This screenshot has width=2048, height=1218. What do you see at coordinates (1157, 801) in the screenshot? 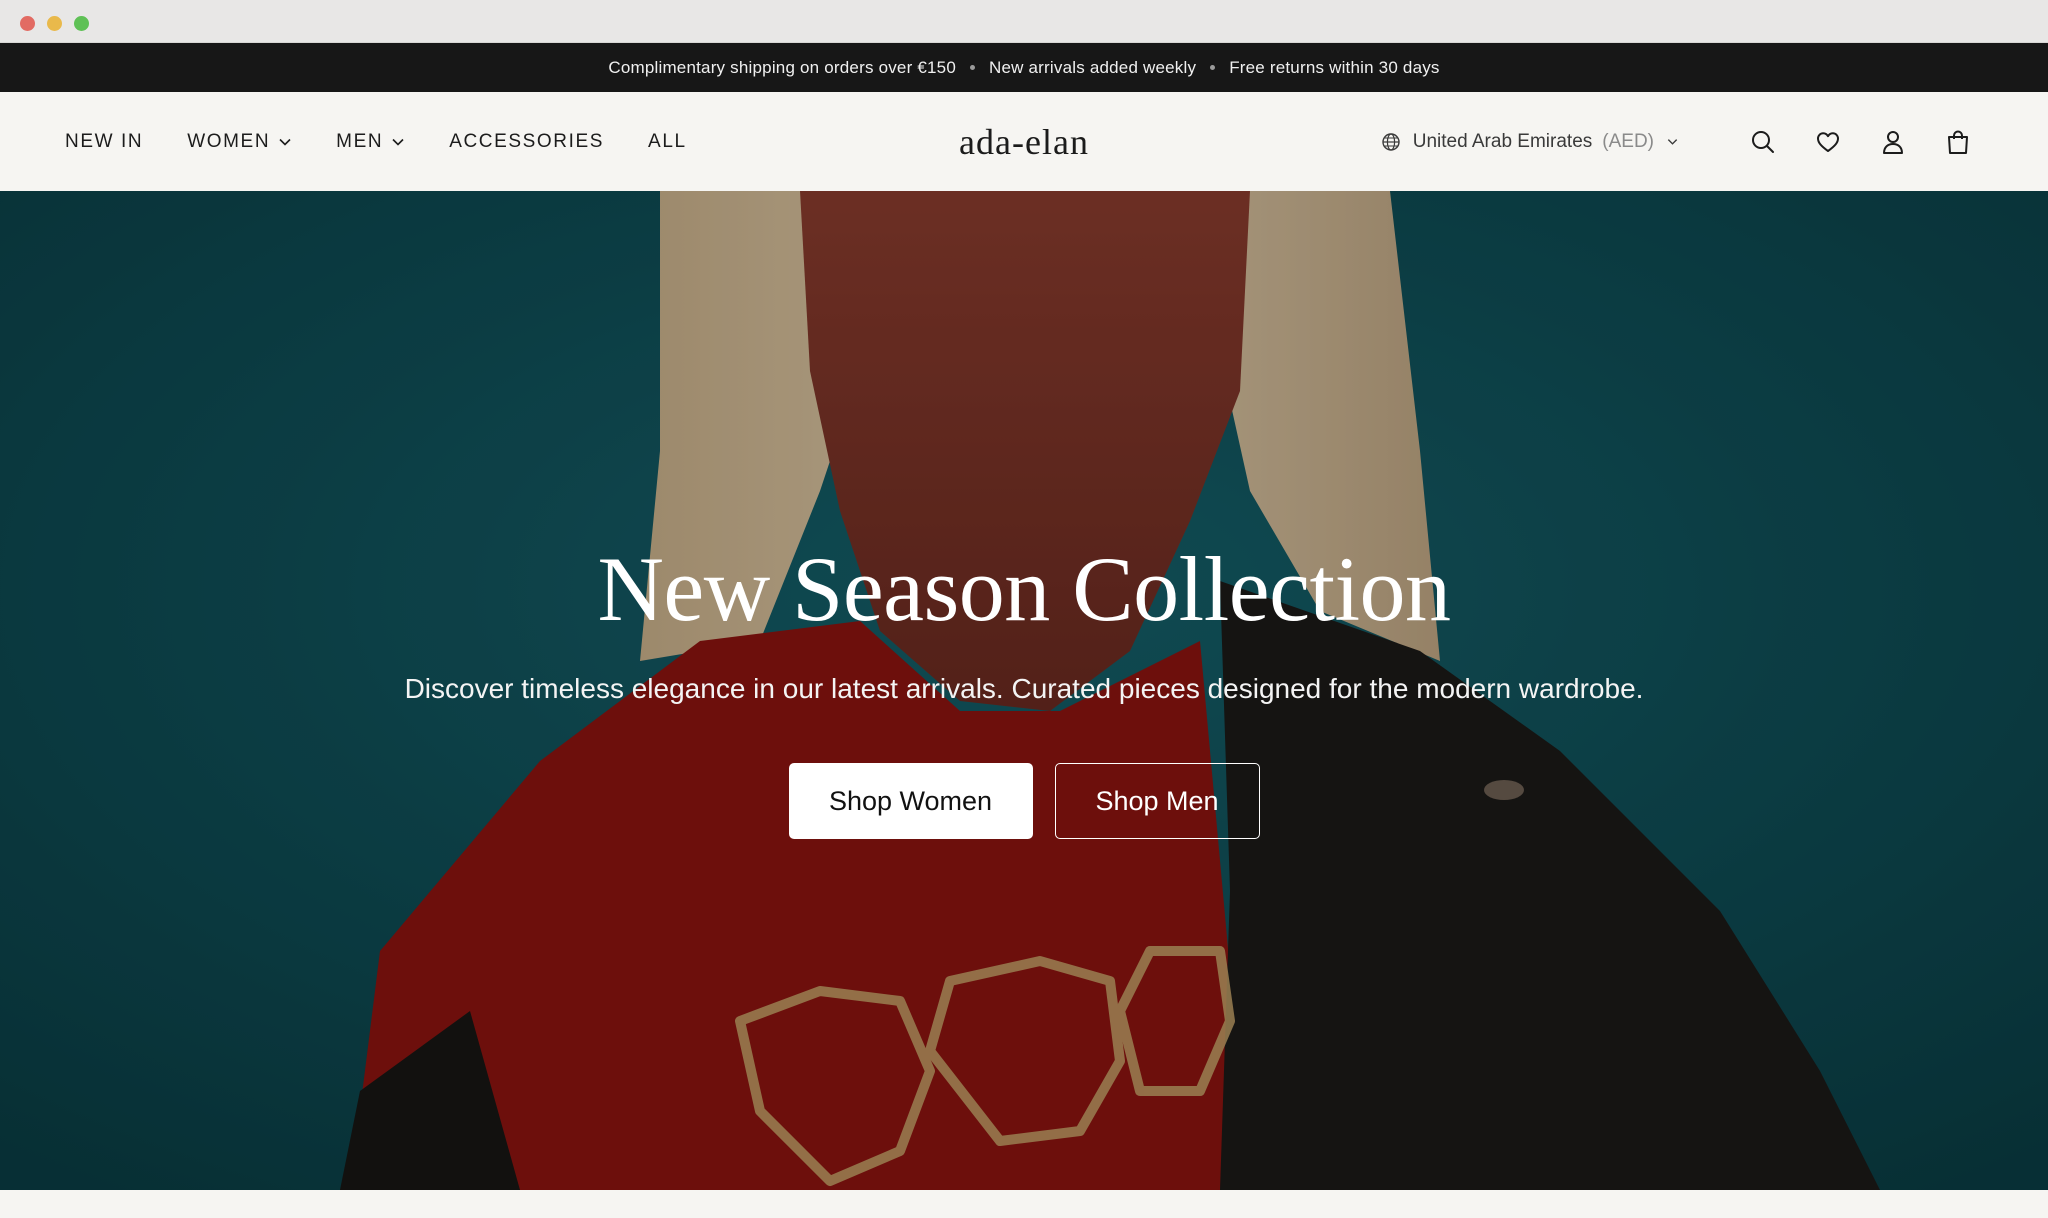
I see `shop-men-button: Shop Men` at bounding box center [1157, 801].